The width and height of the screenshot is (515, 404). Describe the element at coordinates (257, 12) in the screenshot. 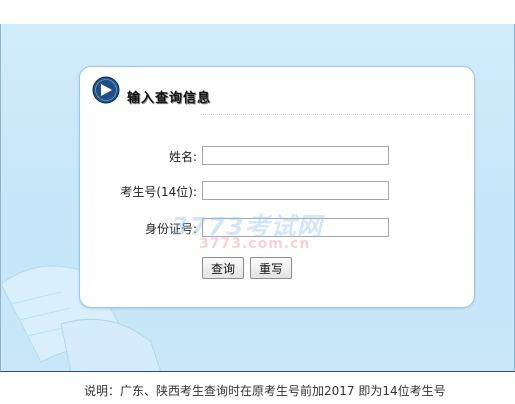

I see `top-white-strip` at that location.